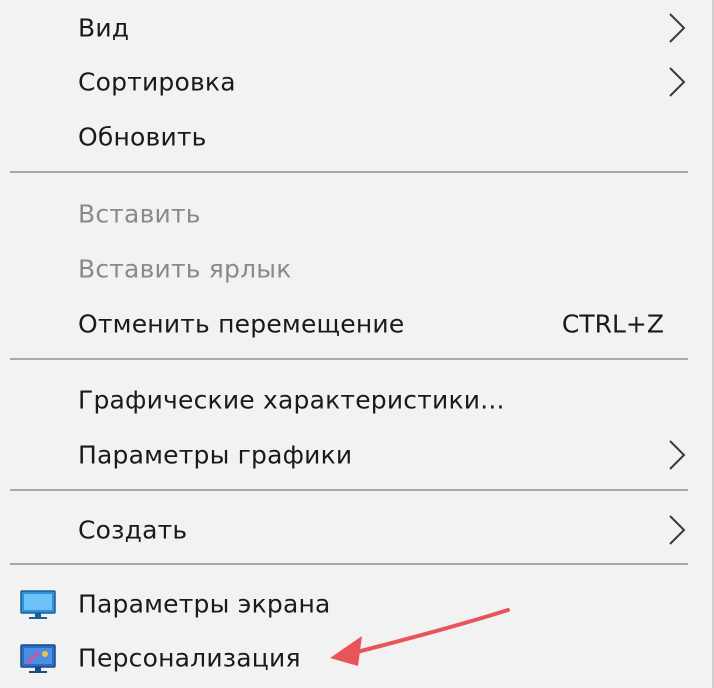  What do you see at coordinates (204, 604) in the screenshot?
I see `menu-item-display-settings-label: Параметры экрана` at bounding box center [204, 604].